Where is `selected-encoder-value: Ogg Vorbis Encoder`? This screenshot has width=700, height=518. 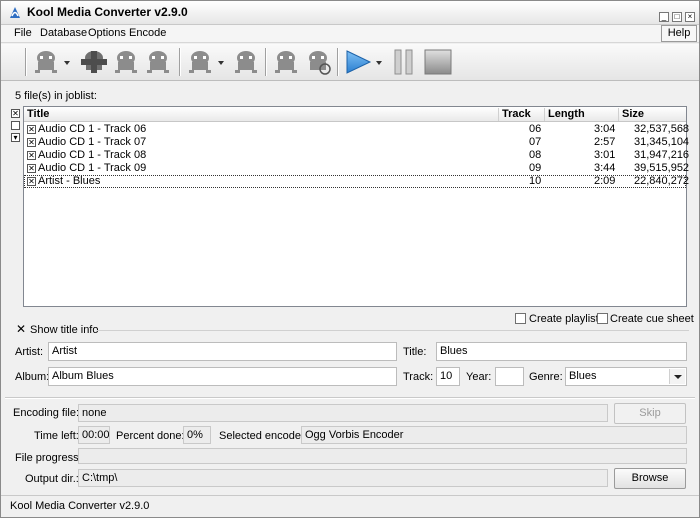 selected-encoder-value: Ogg Vorbis Encoder is located at coordinates (494, 435).